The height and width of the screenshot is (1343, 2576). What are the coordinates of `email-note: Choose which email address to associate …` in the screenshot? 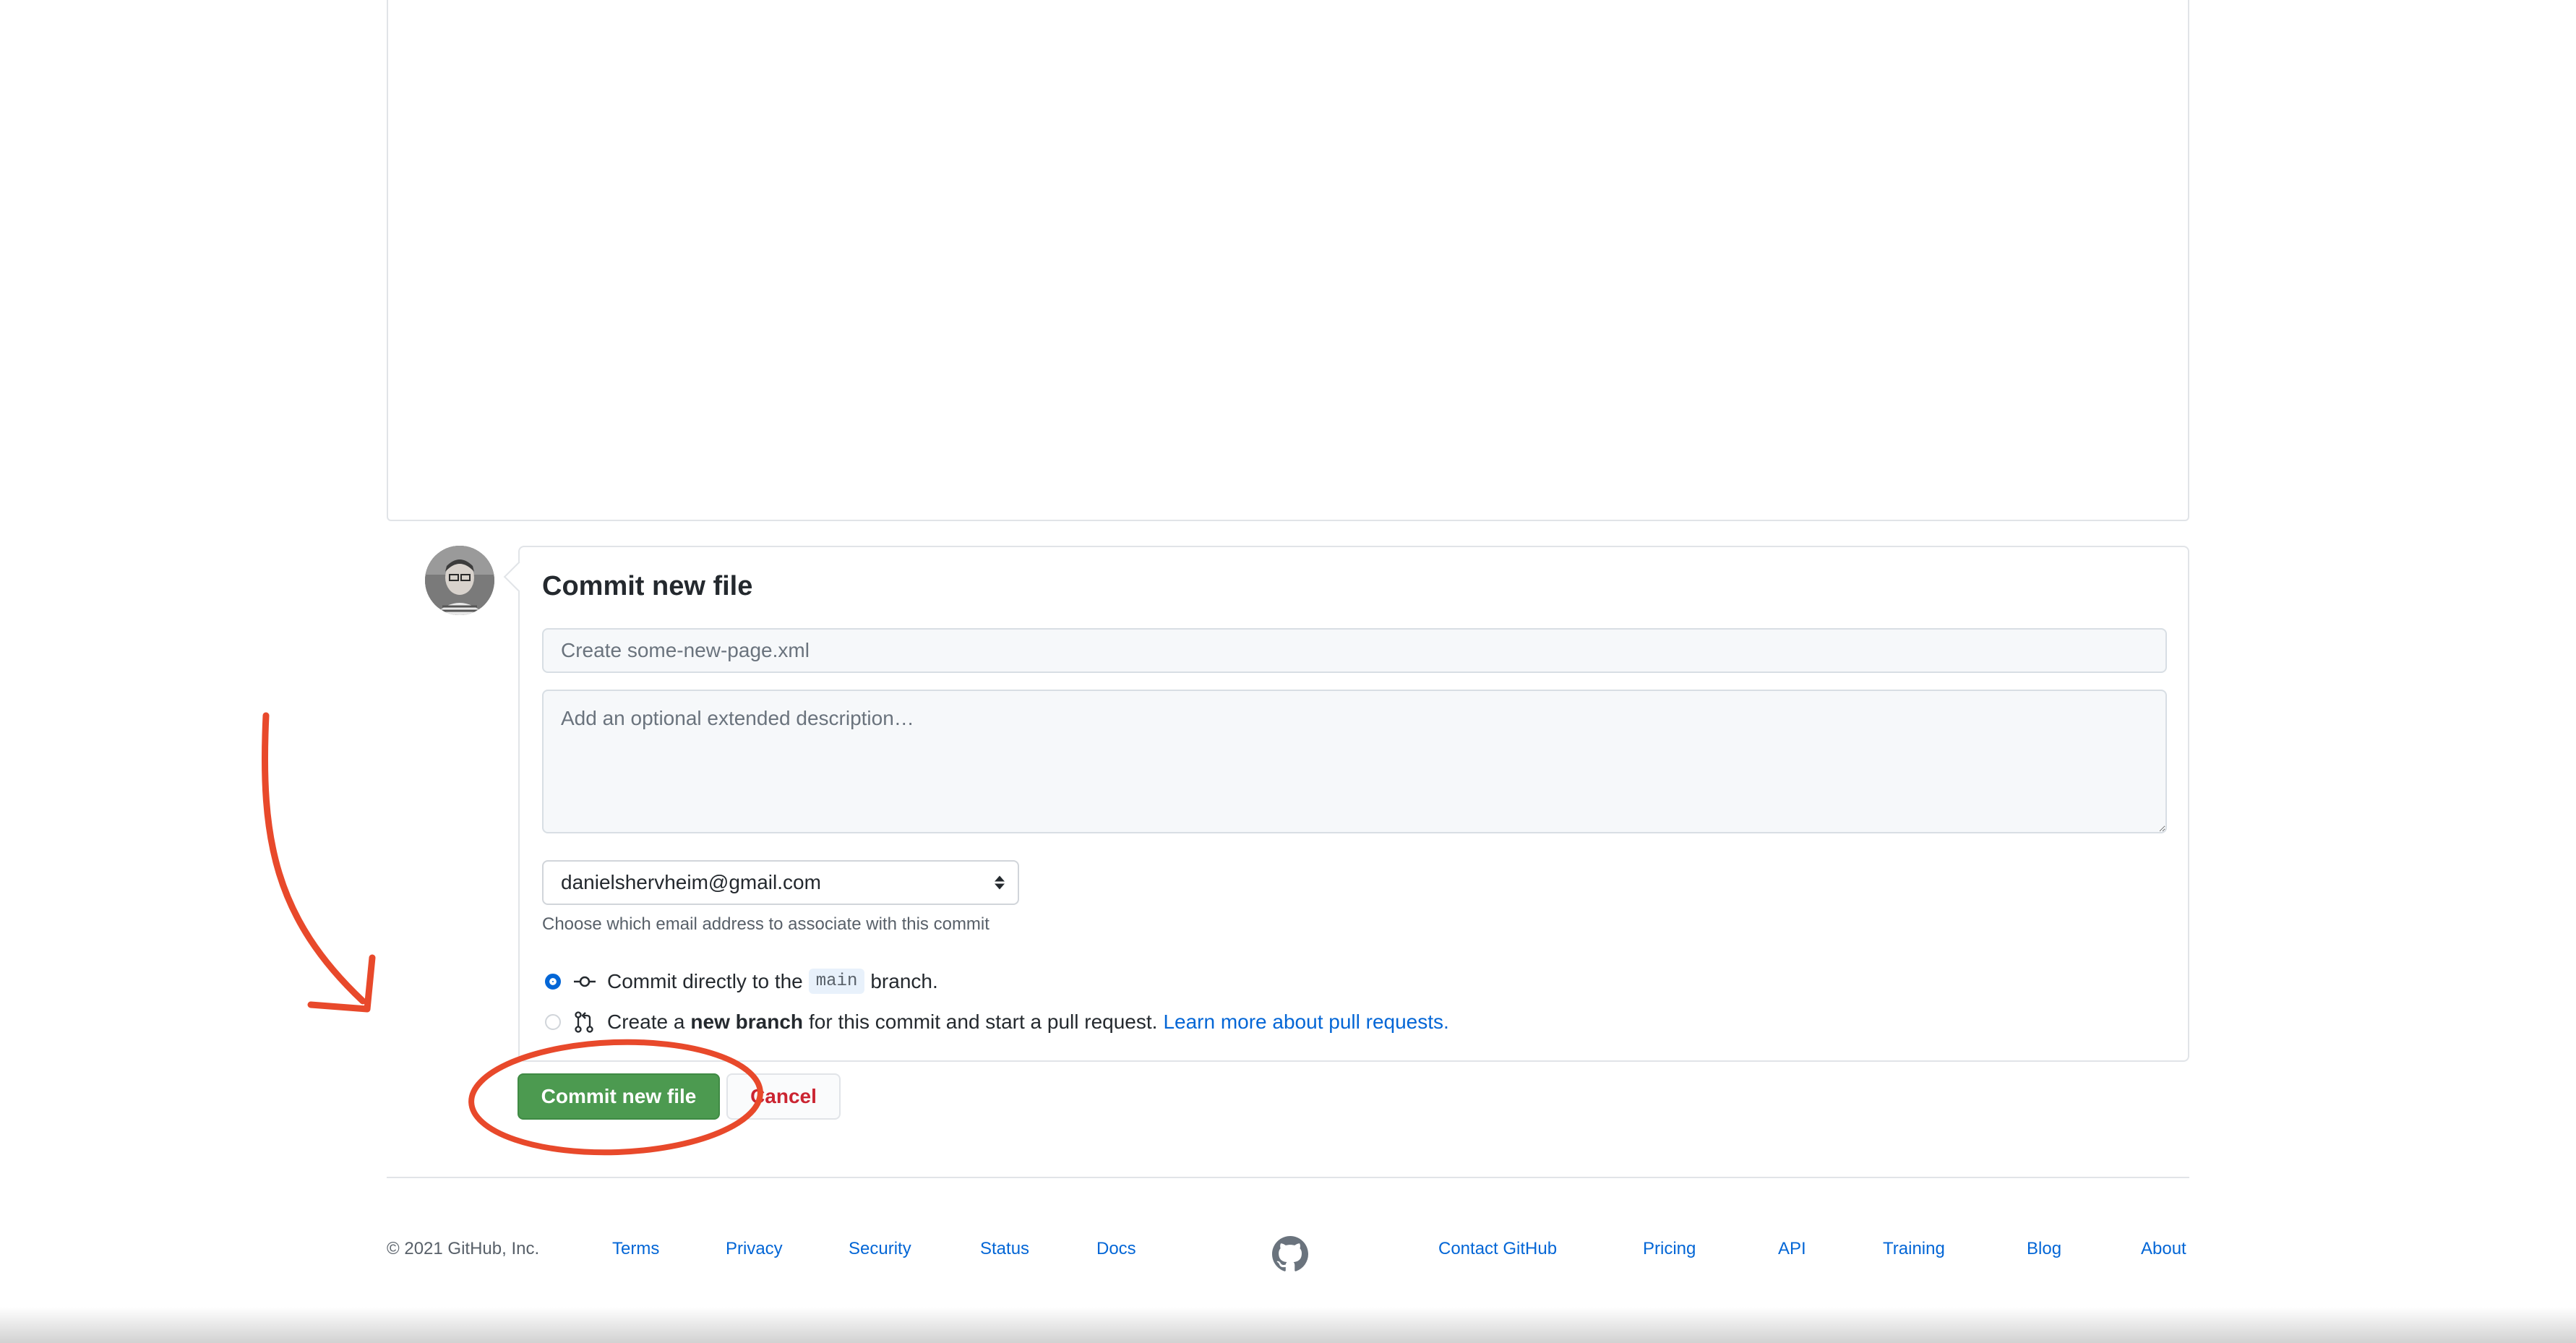 It's located at (766, 924).